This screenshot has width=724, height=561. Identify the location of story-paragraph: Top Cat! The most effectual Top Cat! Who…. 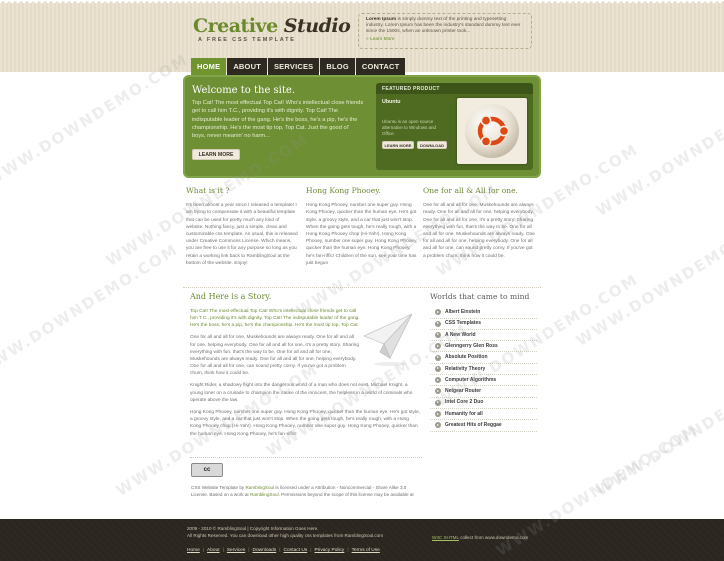
(275, 319).